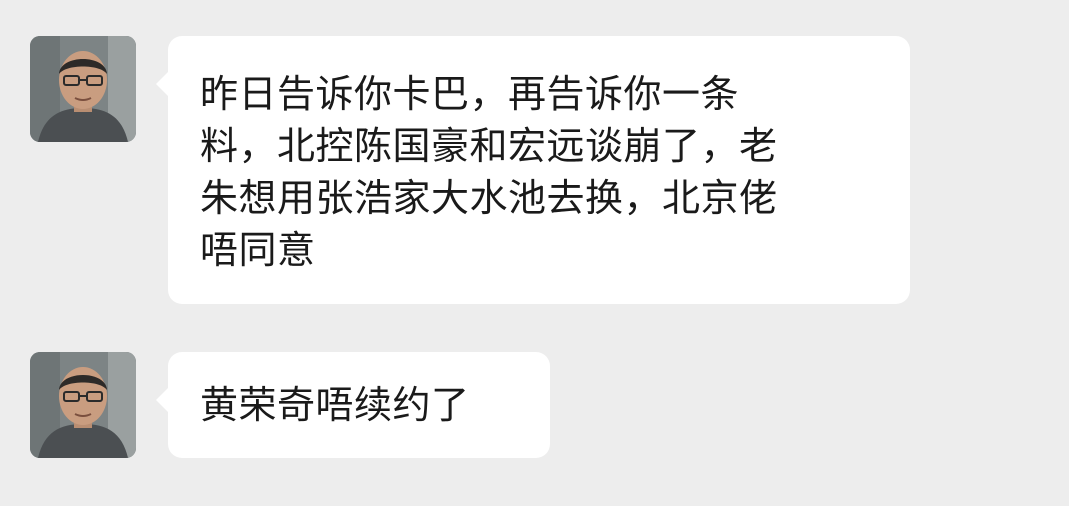 The width and height of the screenshot is (1069, 506). What do you see at coordinates (489, 198) in the screenshot?
I see `message-text-line: 朱想用张浩家大水池去换，北京佬` at bounding box center [489, 198].